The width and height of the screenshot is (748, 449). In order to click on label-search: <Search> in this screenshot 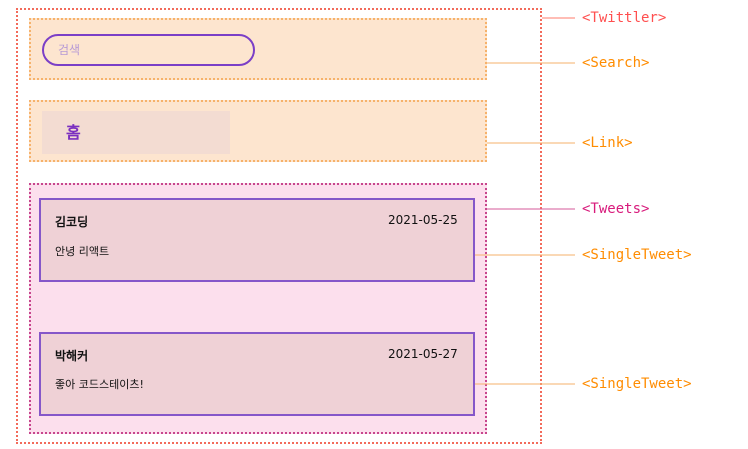, I will do `click(616, 63)`.